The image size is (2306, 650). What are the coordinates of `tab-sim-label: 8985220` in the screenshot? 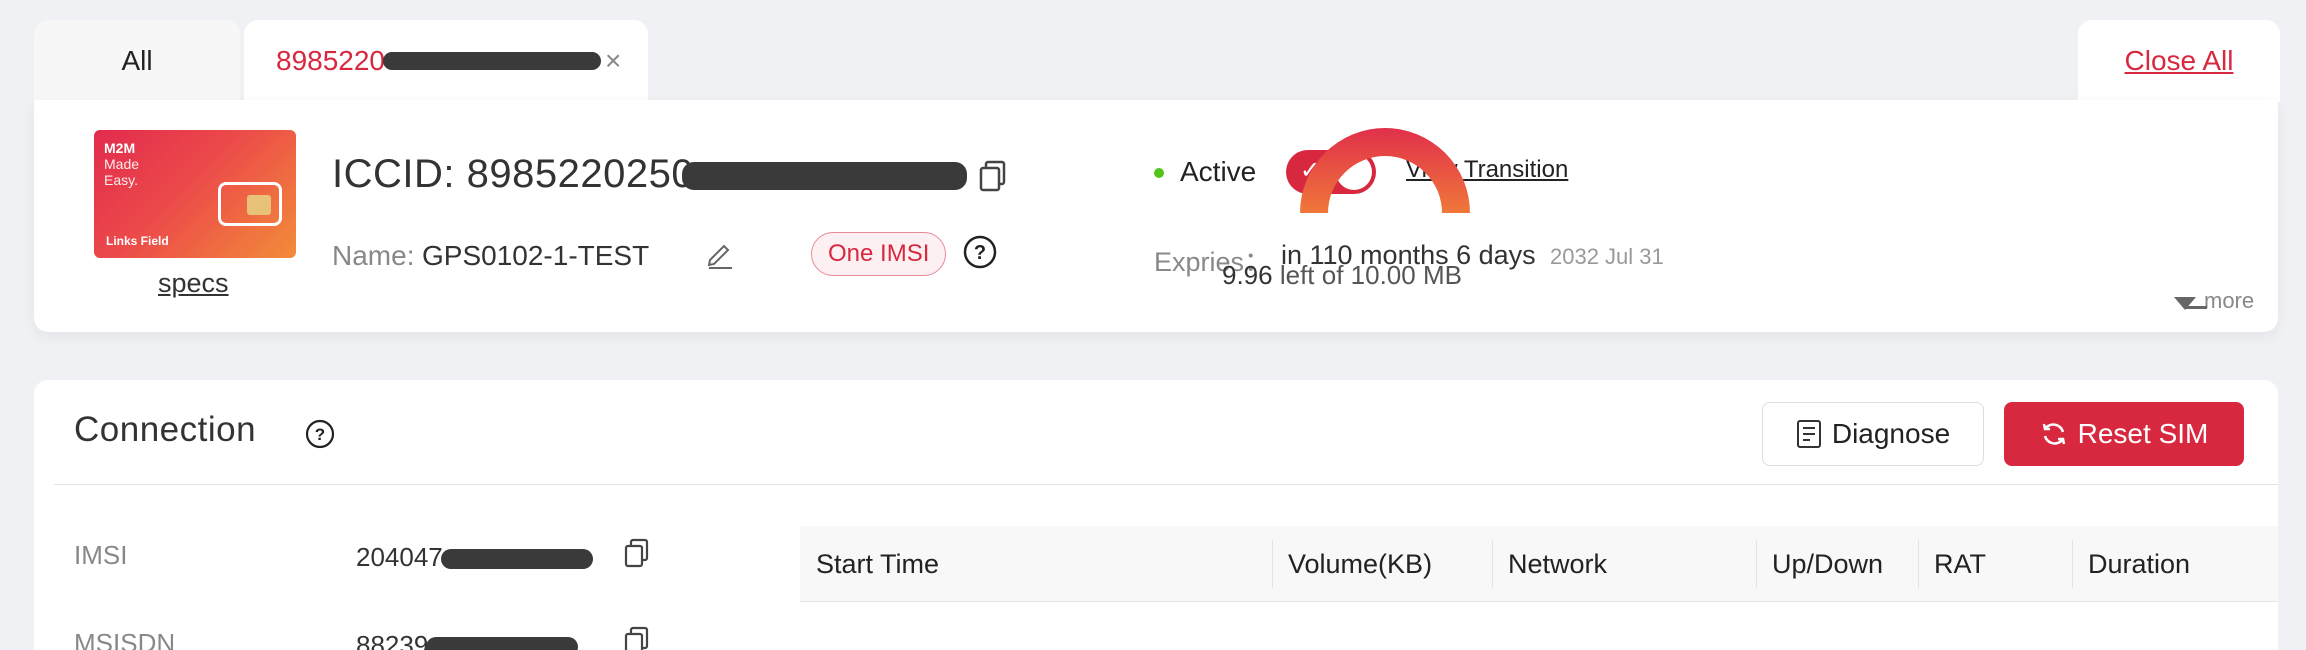 It's located at (331, 60).